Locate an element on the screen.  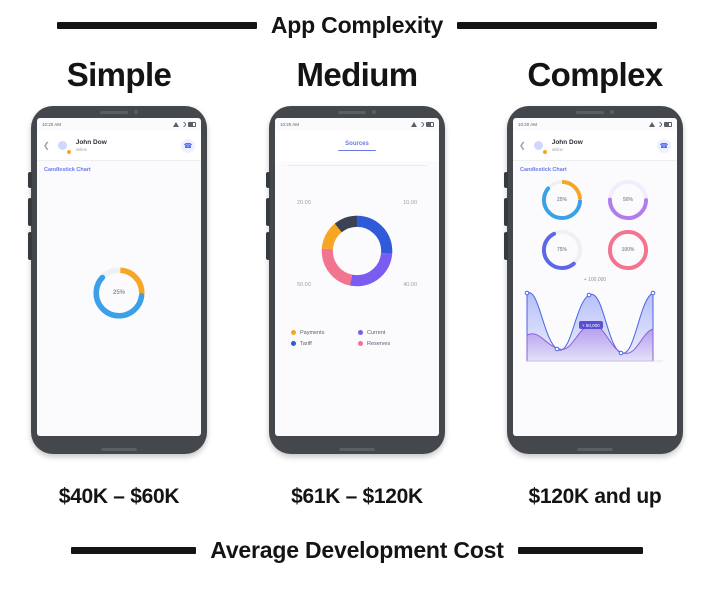
header: App Complexity is located at coordinates (357, 25).